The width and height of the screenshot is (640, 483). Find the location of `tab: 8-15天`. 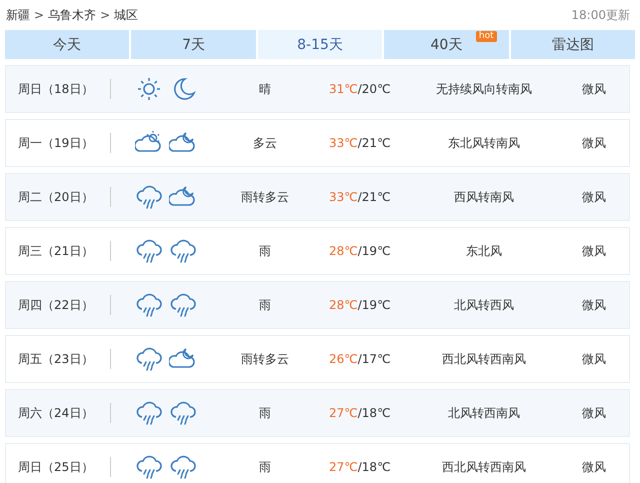

tab: 8-15天 is located at coordinates (320, 44).